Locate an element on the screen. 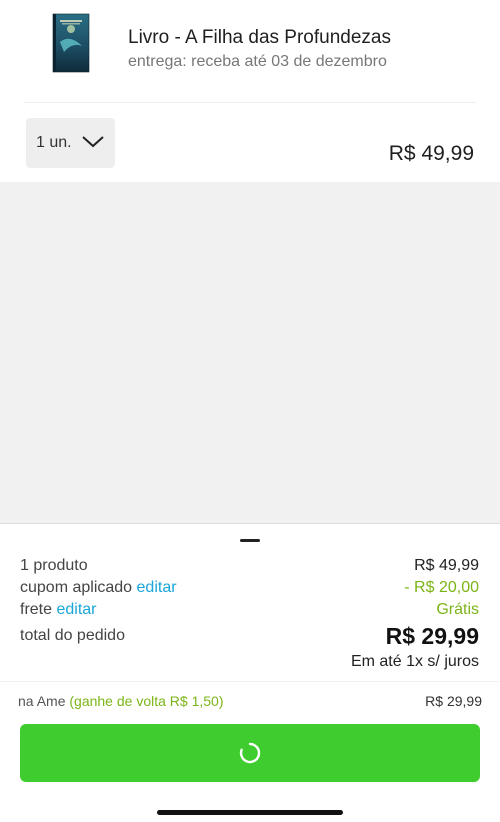 The width and height of the screenshot is (500, 822). products-value: R$ 49,99 is located at coordinates (446, 565).